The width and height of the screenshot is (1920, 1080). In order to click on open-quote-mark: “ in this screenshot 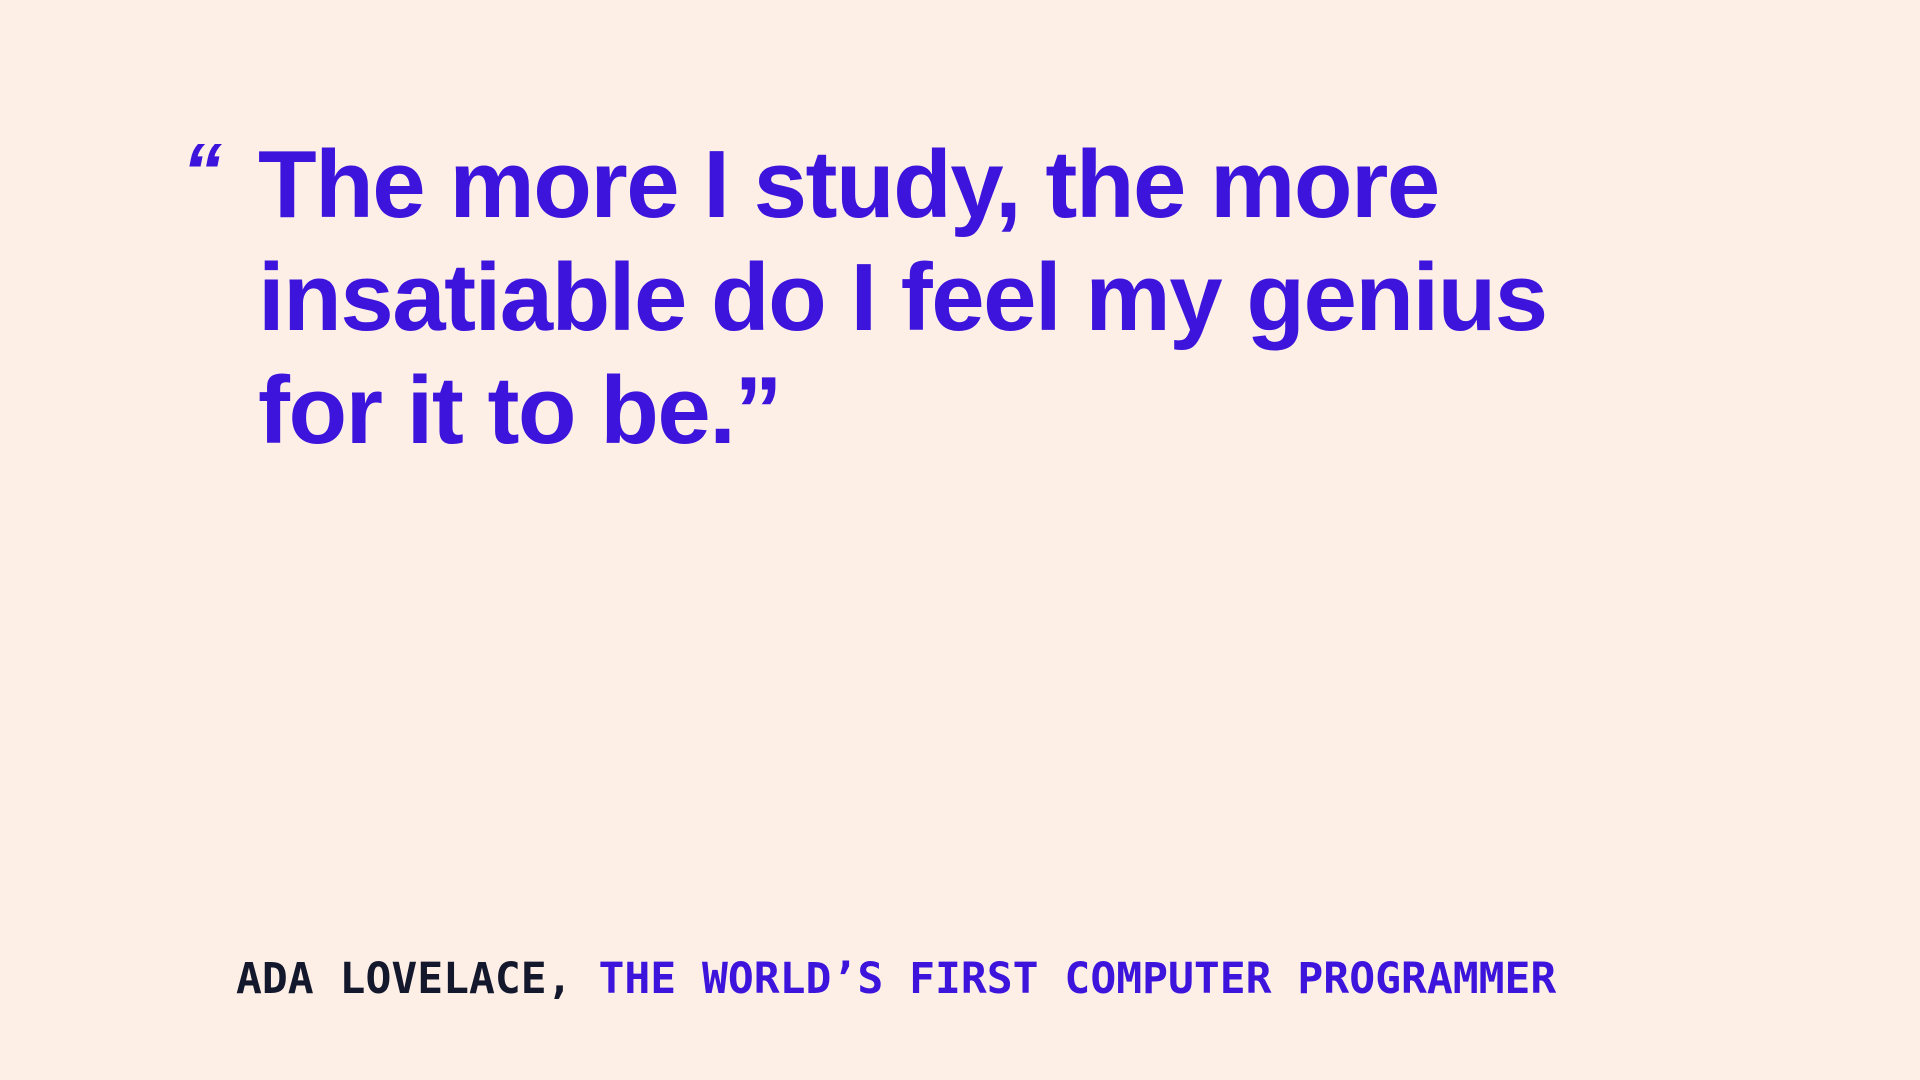, I will do `click(202, 171)`.